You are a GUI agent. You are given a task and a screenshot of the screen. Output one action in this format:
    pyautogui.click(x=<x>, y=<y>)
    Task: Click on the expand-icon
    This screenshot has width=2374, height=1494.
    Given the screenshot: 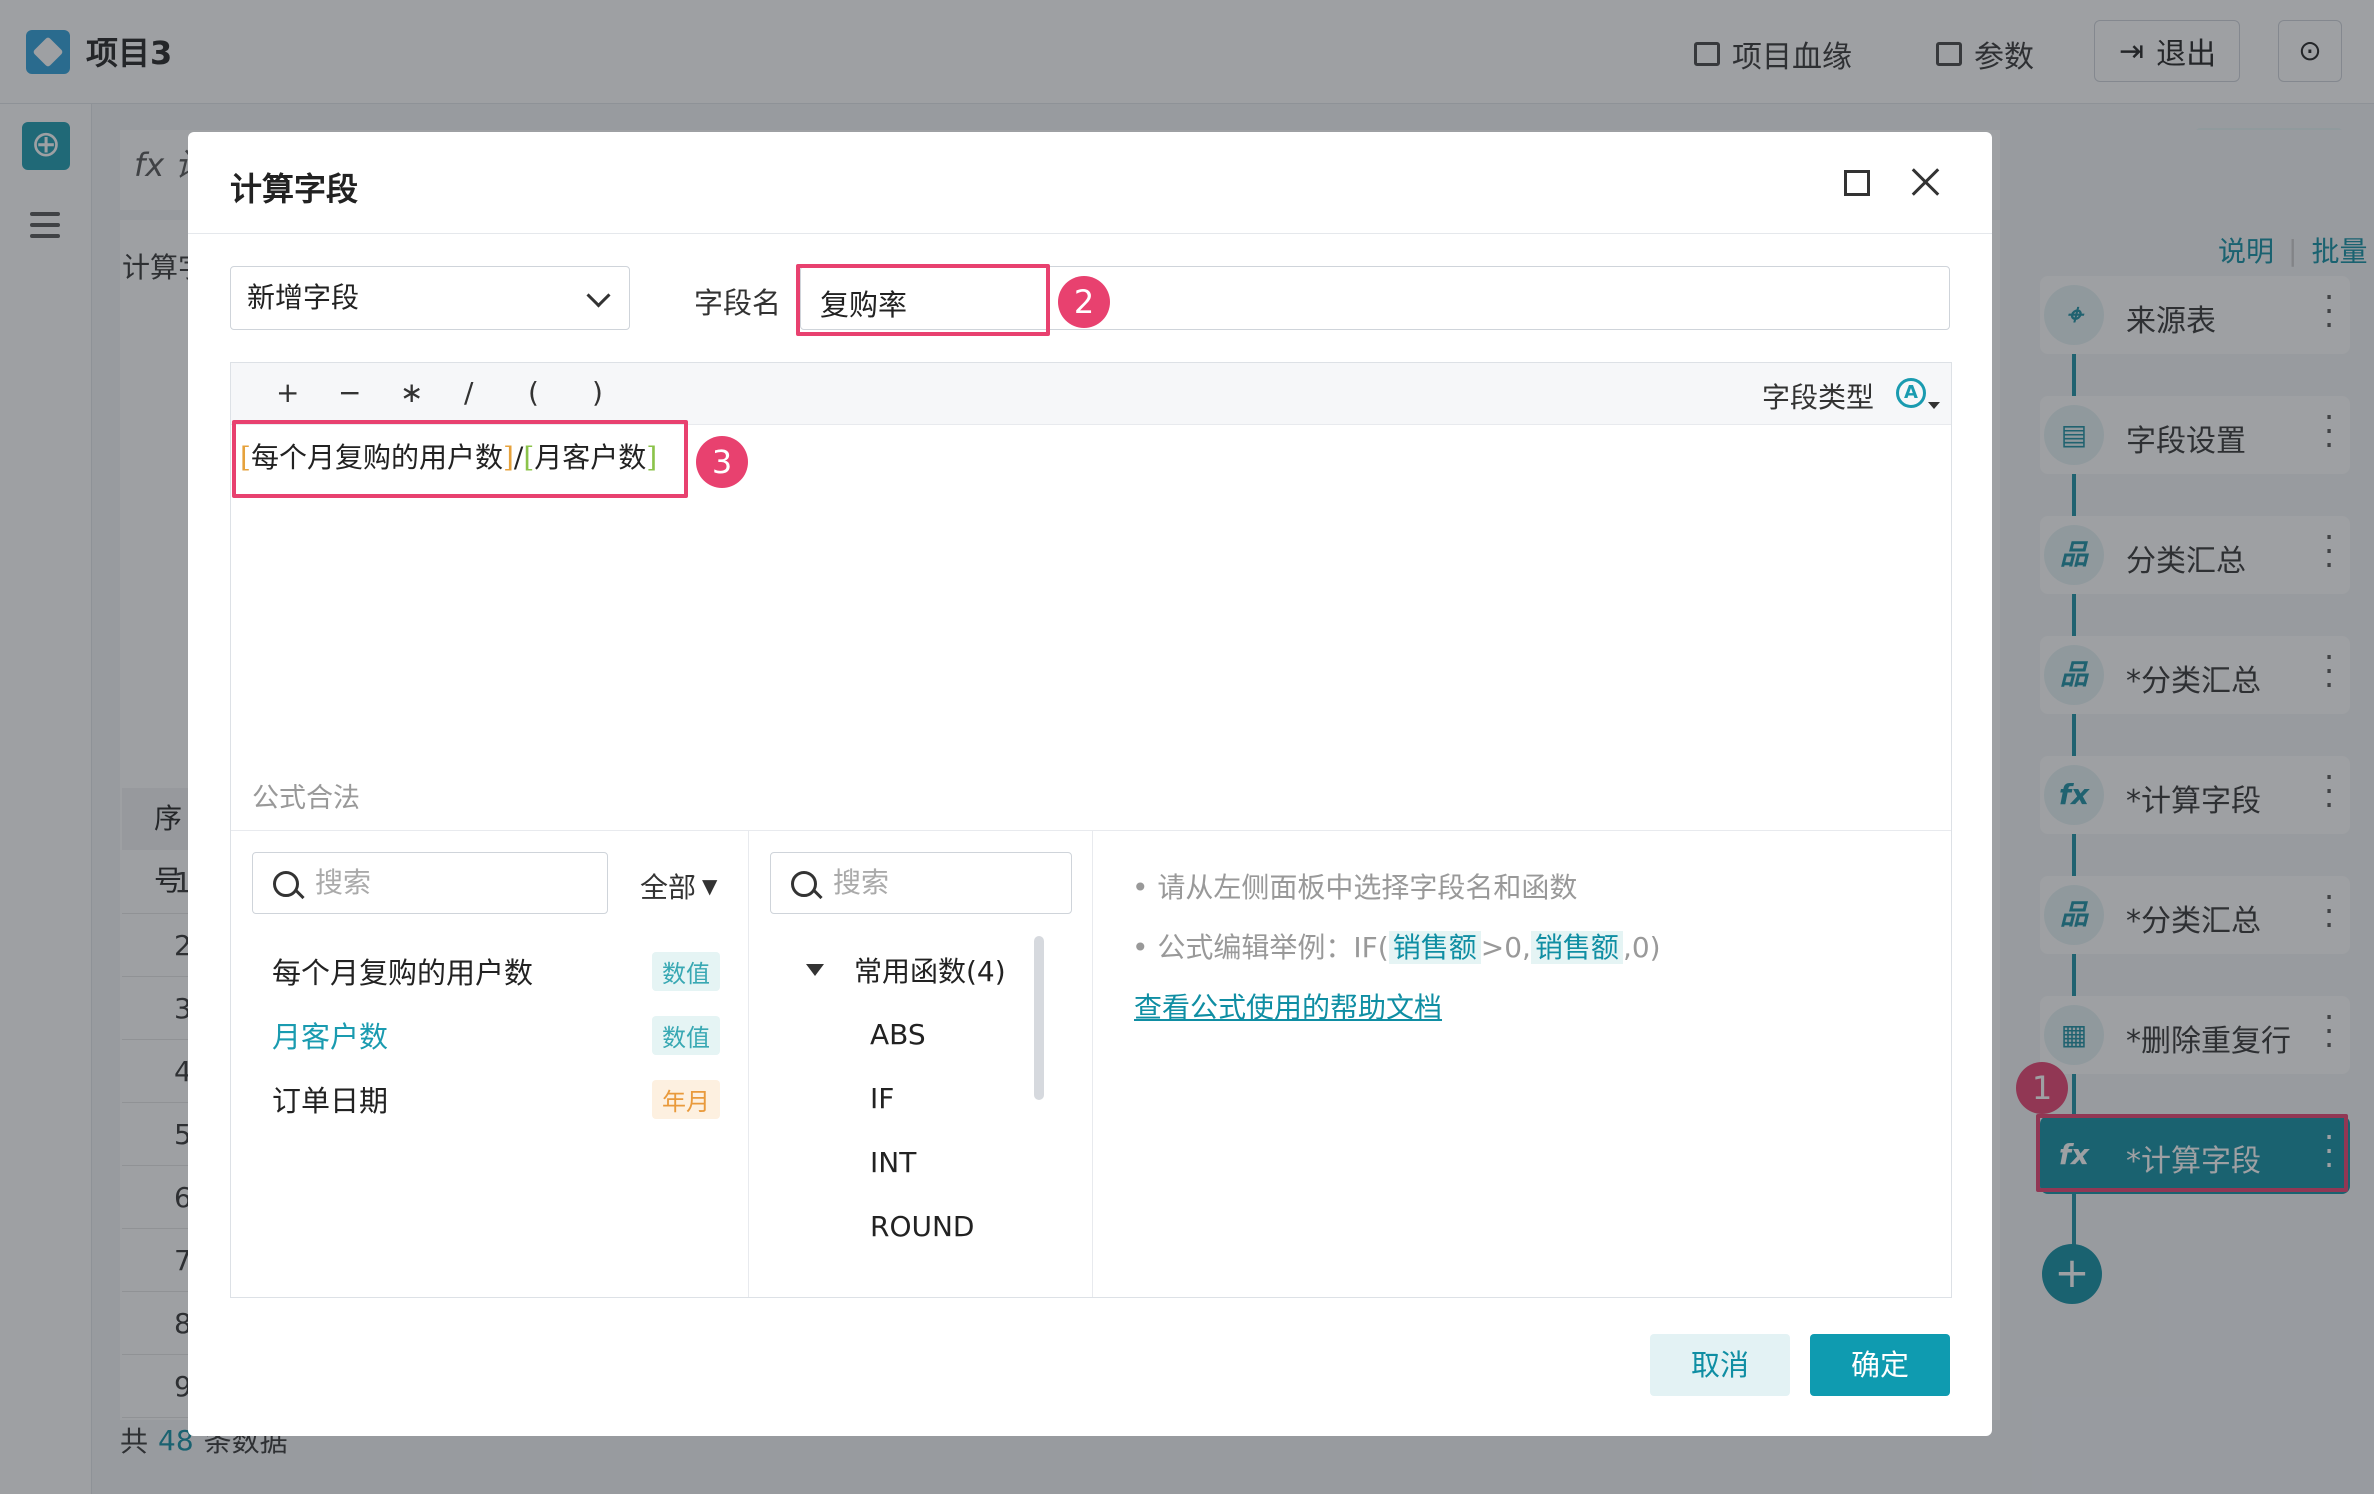 What is the action you would take?
    pyautogui.click(x=1857, y=183)
    